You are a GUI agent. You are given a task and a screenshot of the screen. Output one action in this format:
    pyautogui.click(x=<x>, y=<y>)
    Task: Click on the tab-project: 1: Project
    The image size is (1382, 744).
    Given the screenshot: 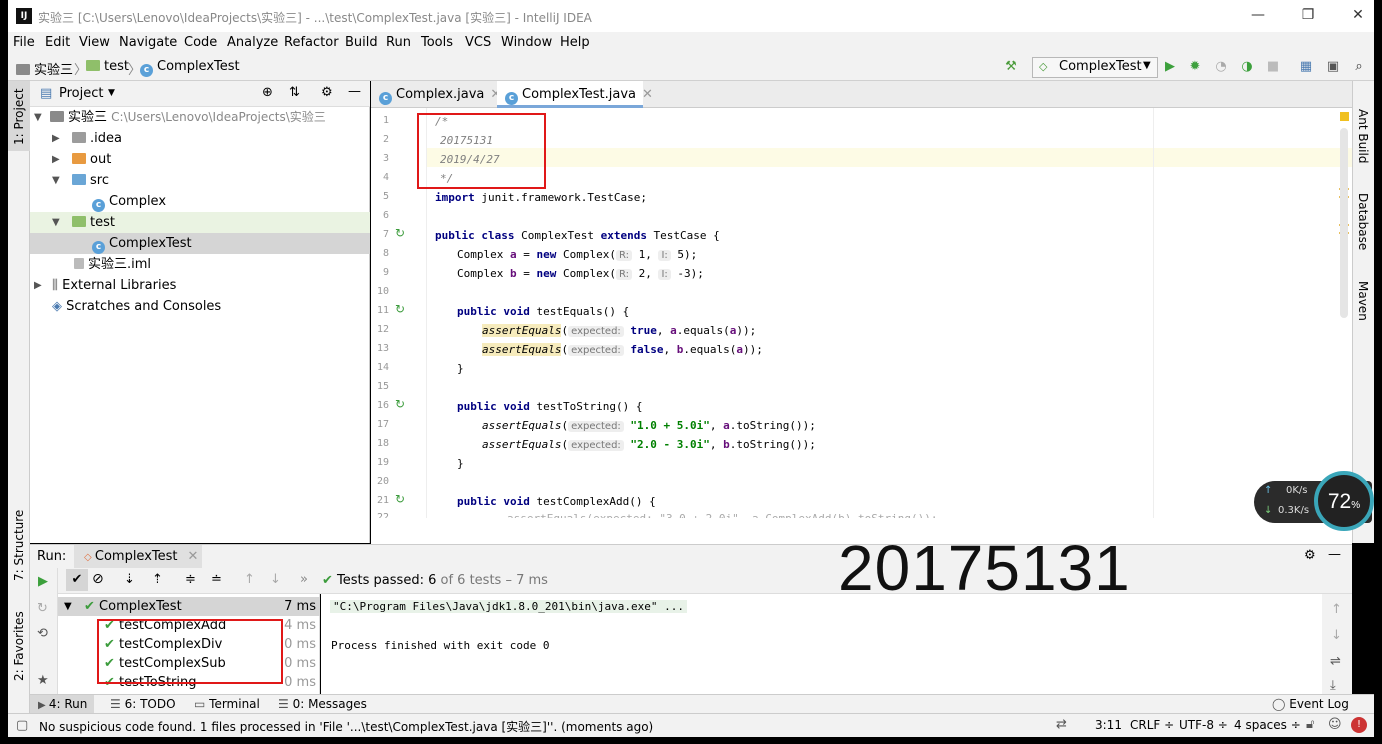 What is the action you would take?
    pyautogui.click(x=19, y=116)
    